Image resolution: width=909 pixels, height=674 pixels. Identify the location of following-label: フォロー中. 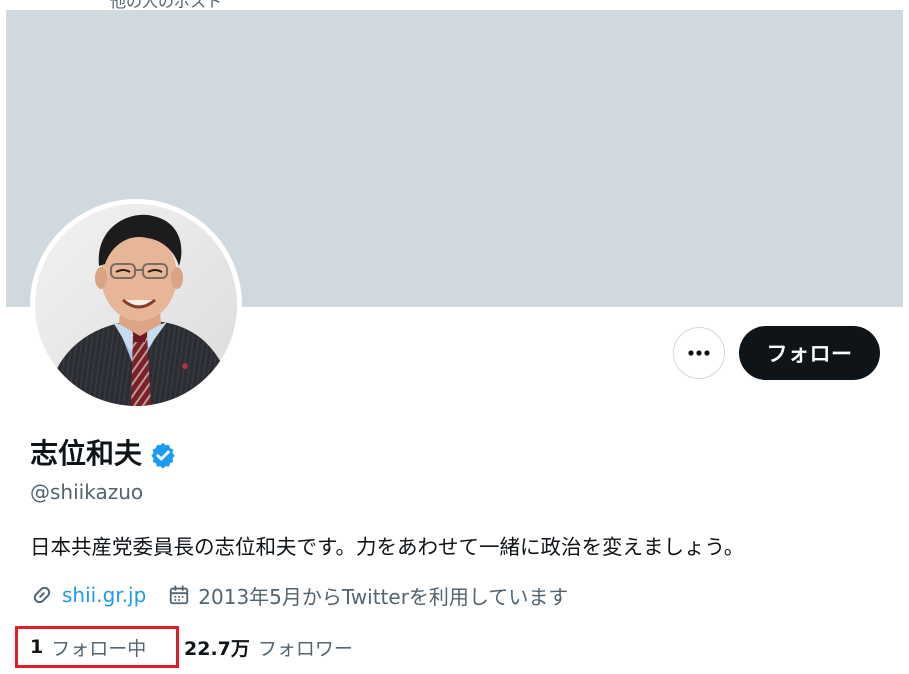
(99, 648).